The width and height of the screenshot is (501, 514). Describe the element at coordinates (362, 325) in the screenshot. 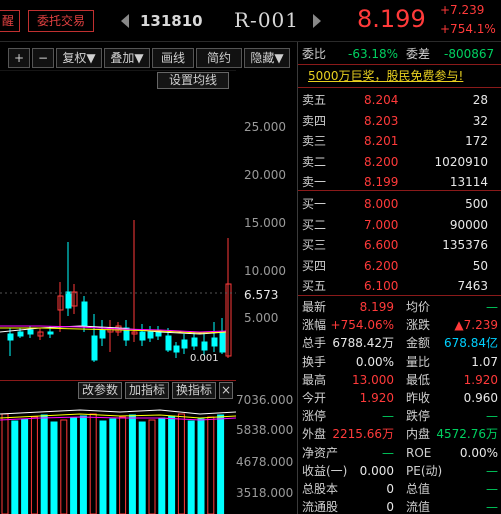

I see `stat-value: +754.06%` at that location.